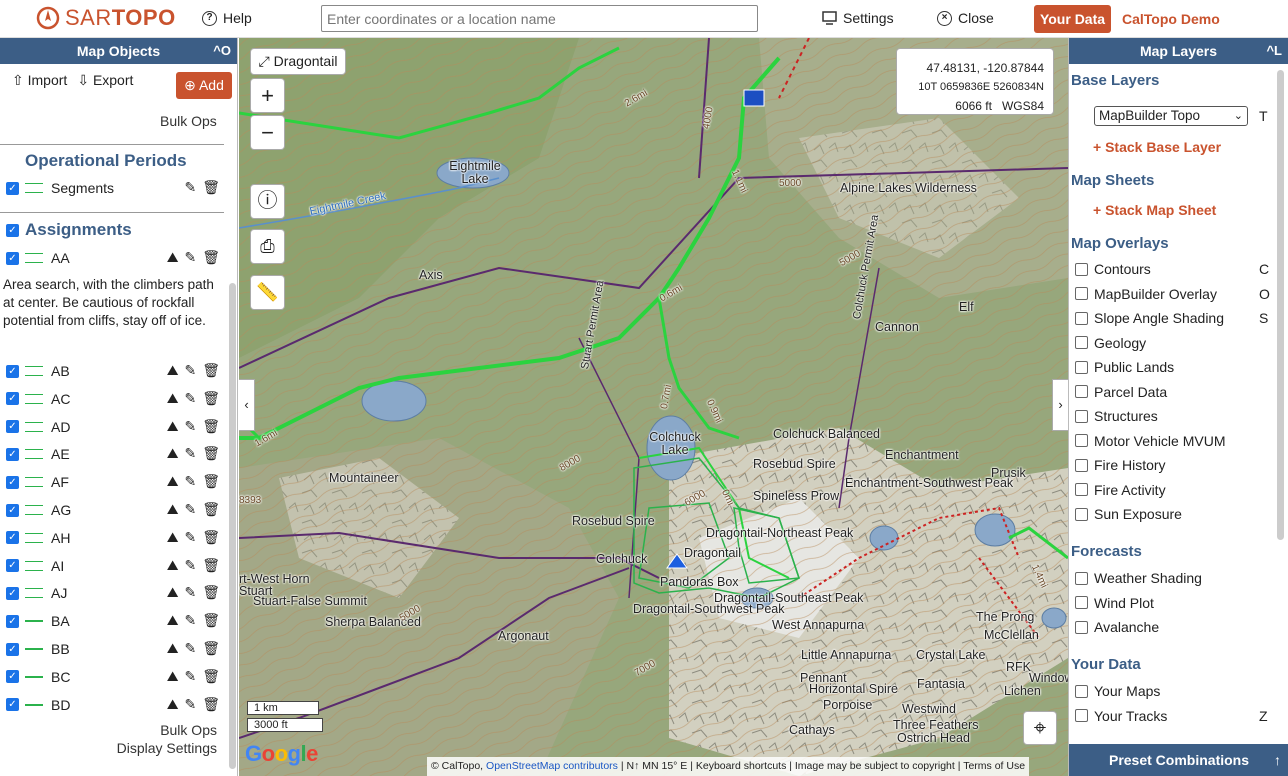  Describe the element at coordinates (1157, 147) in the screenshot. I see `stack-base-layer-link: + Stack Base Layer` at that location.